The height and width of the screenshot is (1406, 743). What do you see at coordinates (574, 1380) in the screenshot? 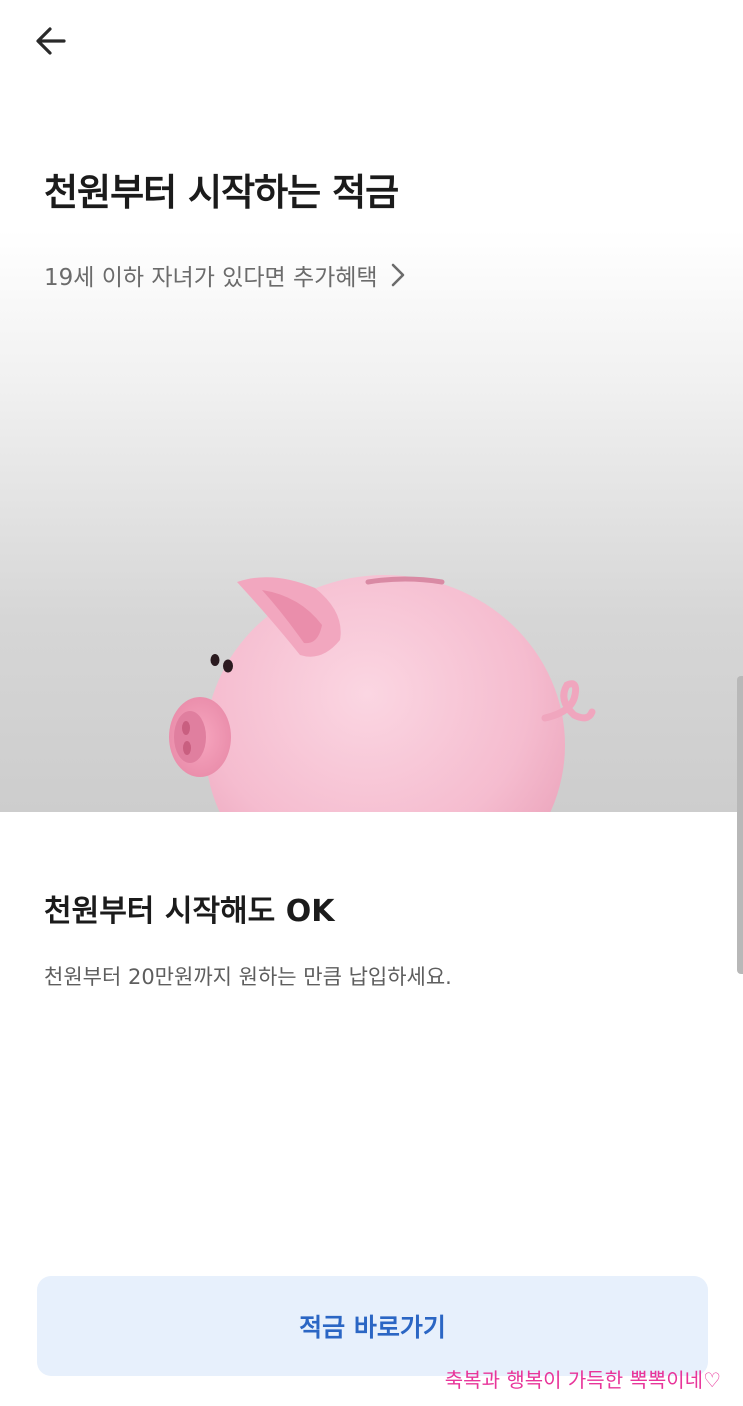
I see `watermark-text: 축복과 행복이 가득한 뽁뽁이네` at bounding box center [574, 1380].